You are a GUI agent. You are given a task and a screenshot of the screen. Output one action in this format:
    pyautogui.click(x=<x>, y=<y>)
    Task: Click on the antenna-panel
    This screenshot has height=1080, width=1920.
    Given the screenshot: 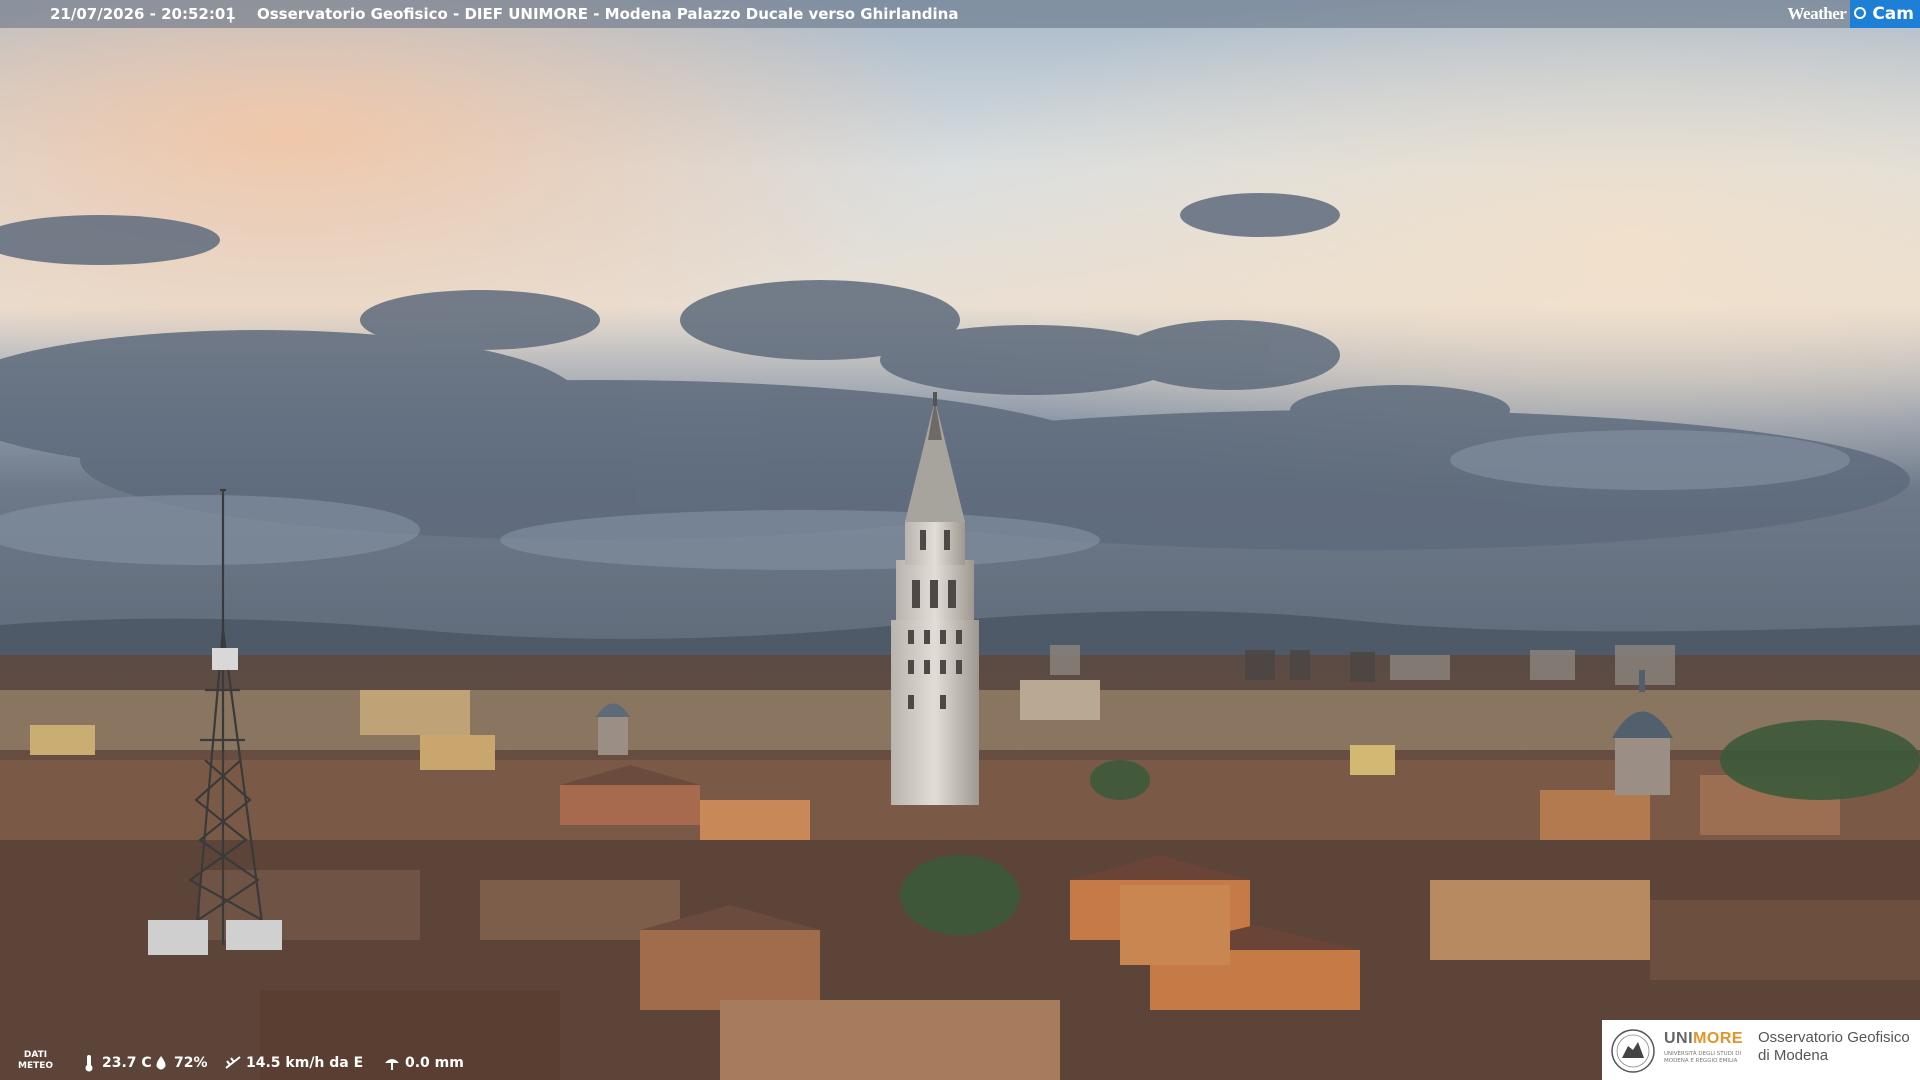 What is the action you would take?
    pyautogui.click(x=225, y=659)
    